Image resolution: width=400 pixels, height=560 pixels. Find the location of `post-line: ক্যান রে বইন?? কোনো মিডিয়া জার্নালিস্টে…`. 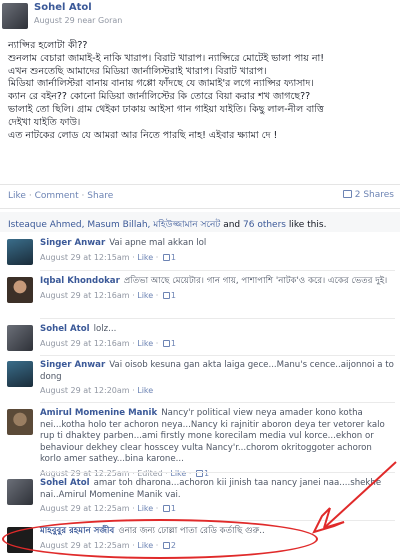

post-line: ক্যান রে বইন?? কোনো মিডিয়া জার্নালিস্টে… is located at coordinates (159, 97).